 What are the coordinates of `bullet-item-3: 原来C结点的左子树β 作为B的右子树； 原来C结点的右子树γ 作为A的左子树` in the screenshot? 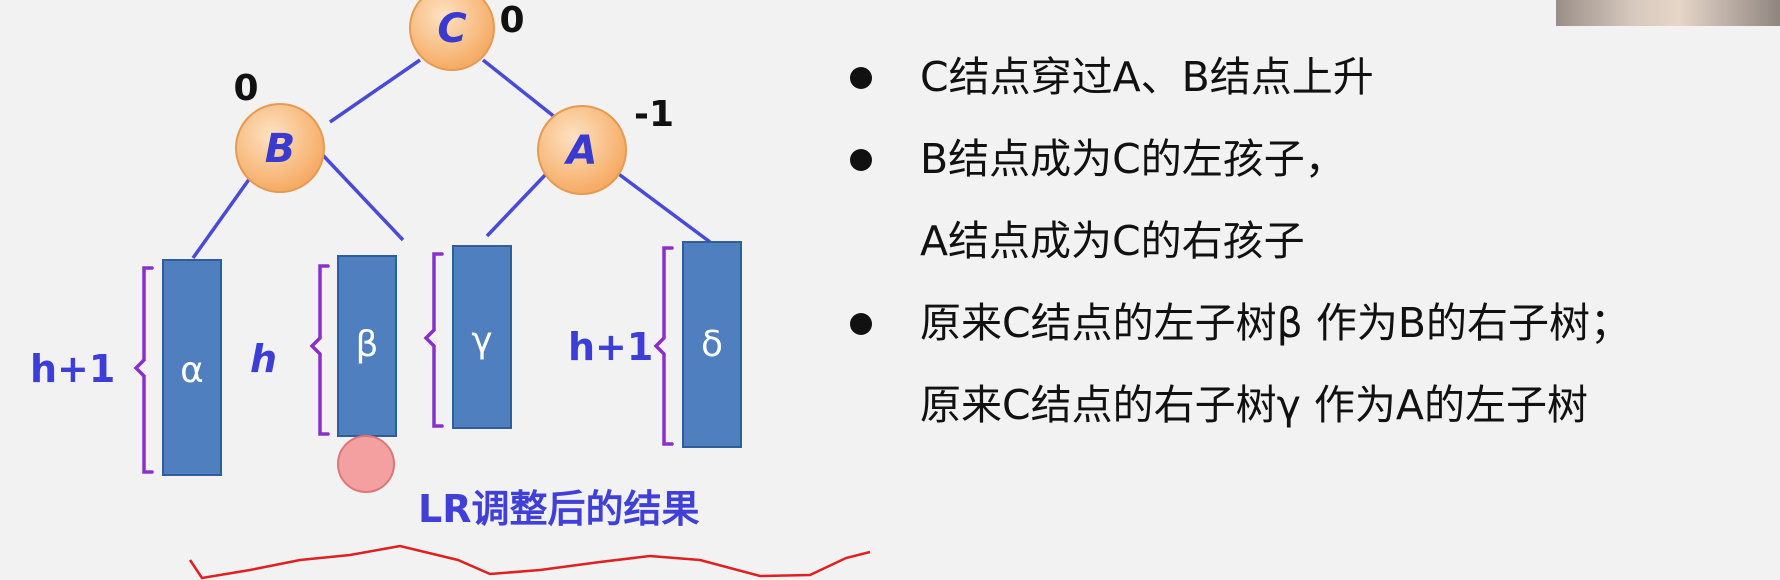 It's located at (1300, 364).